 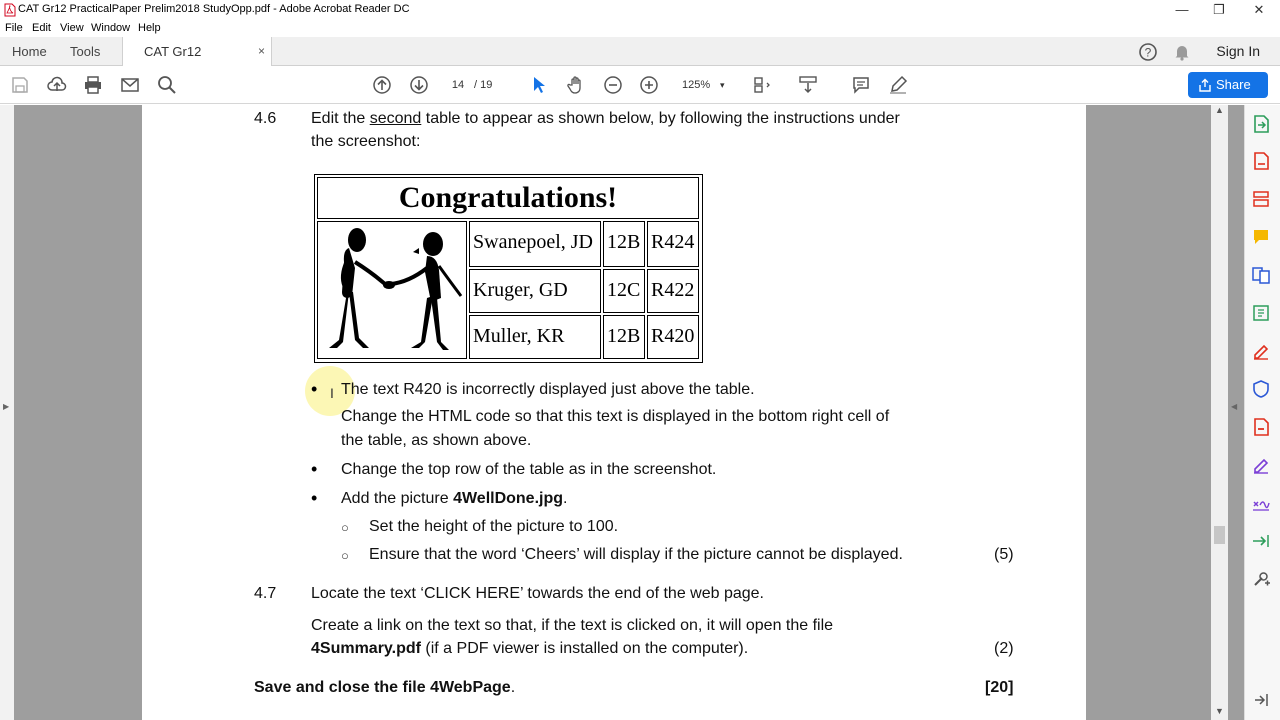 I want to click on page-total: / 19, so click(x=483, y=85).